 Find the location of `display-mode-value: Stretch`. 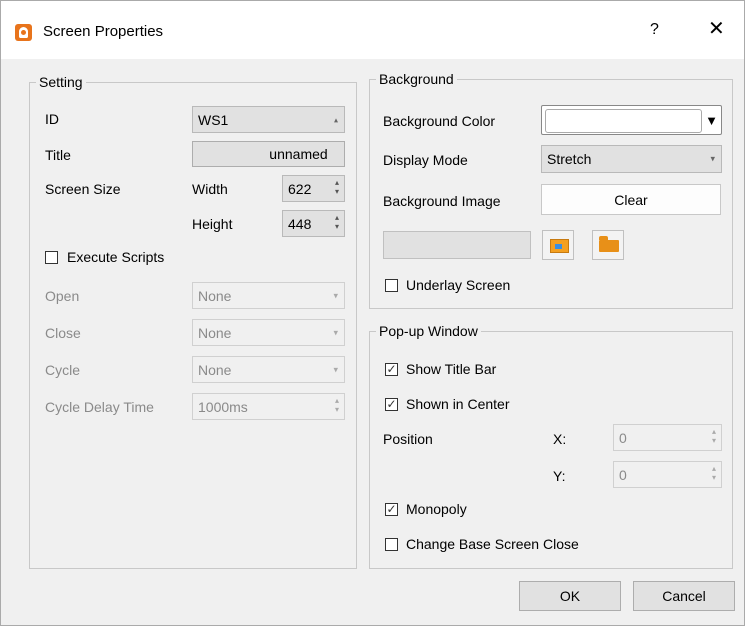

display-mode-value: Stretch is located at coordinates (569, 159).